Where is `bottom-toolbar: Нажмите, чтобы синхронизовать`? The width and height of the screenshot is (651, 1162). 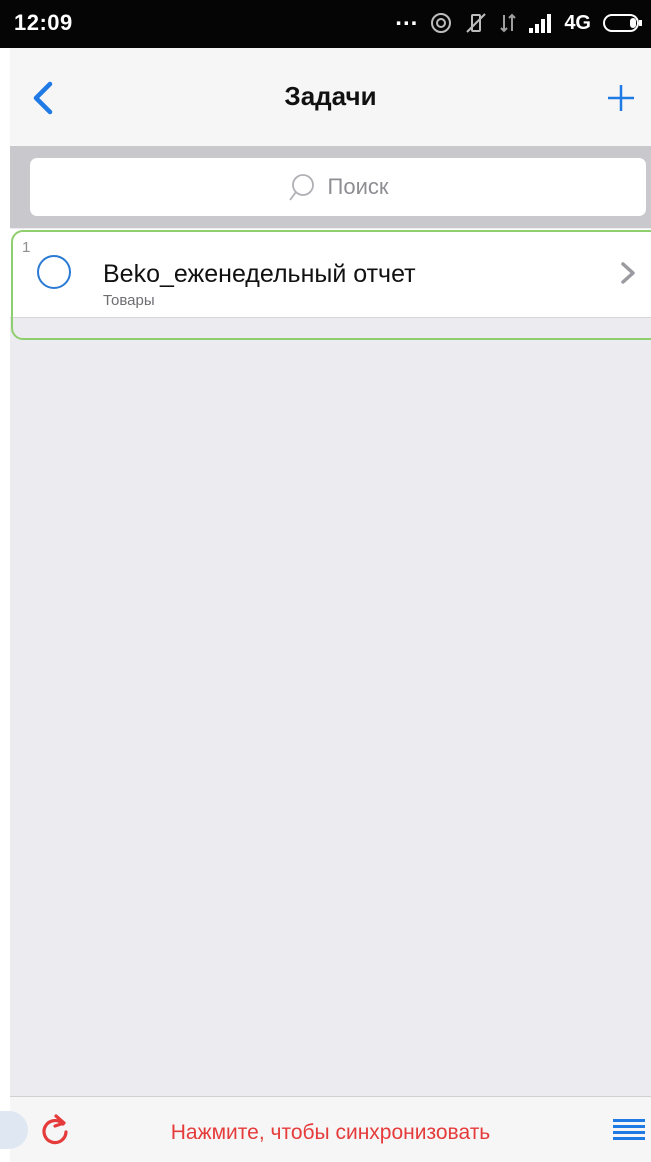
bottom-toolbar: Нажмите, чтобы синхронизовать is located at coordinates (325, 1129).